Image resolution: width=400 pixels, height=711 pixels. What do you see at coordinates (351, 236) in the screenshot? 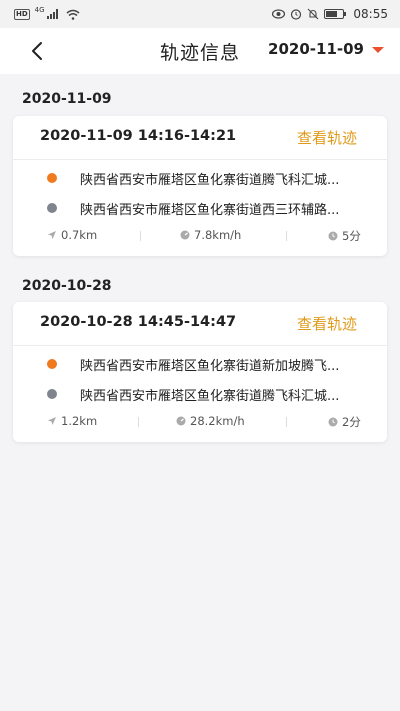
I see `duration-value: 5分` at bounding box center [351, 236].